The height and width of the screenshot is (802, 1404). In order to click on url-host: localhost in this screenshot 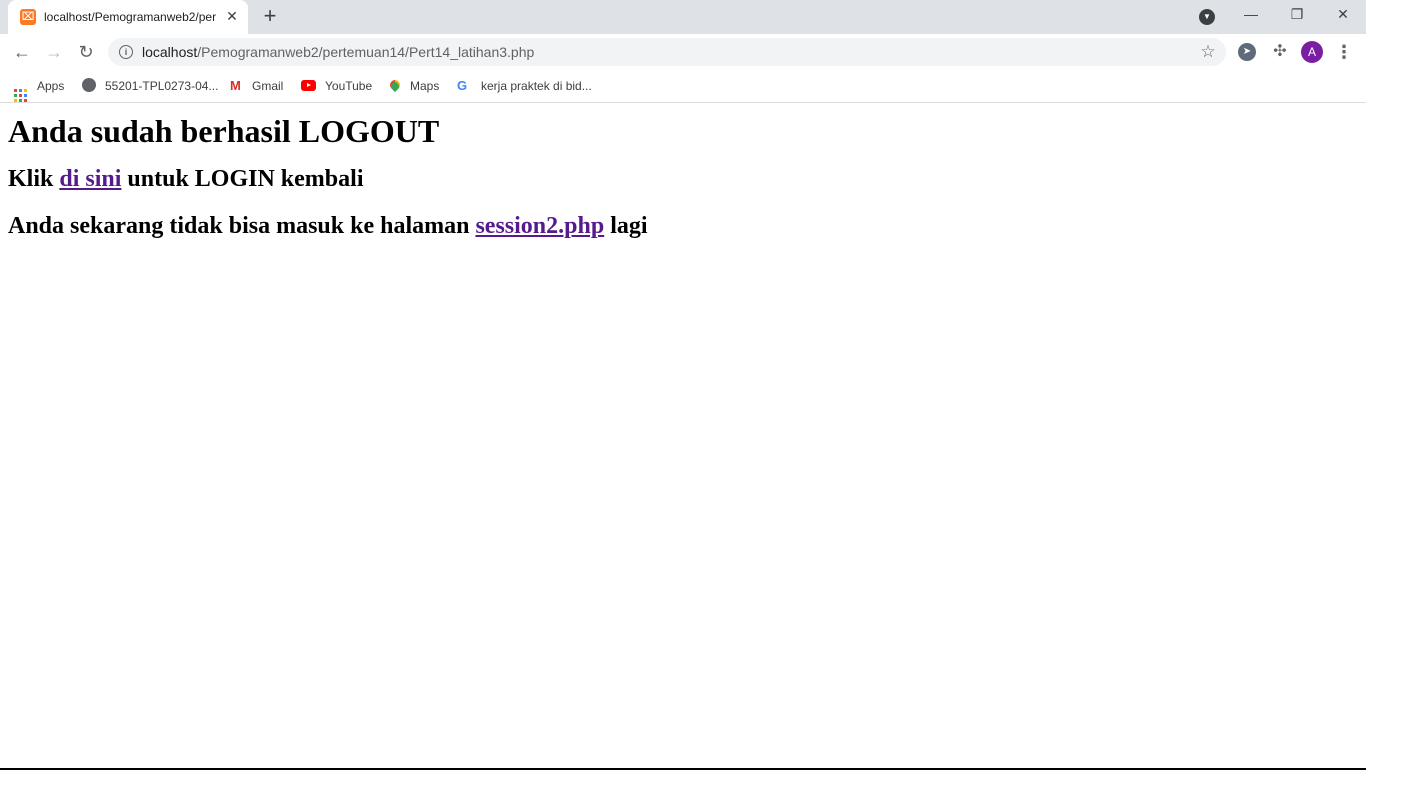, I will do `click(170, 52)`.